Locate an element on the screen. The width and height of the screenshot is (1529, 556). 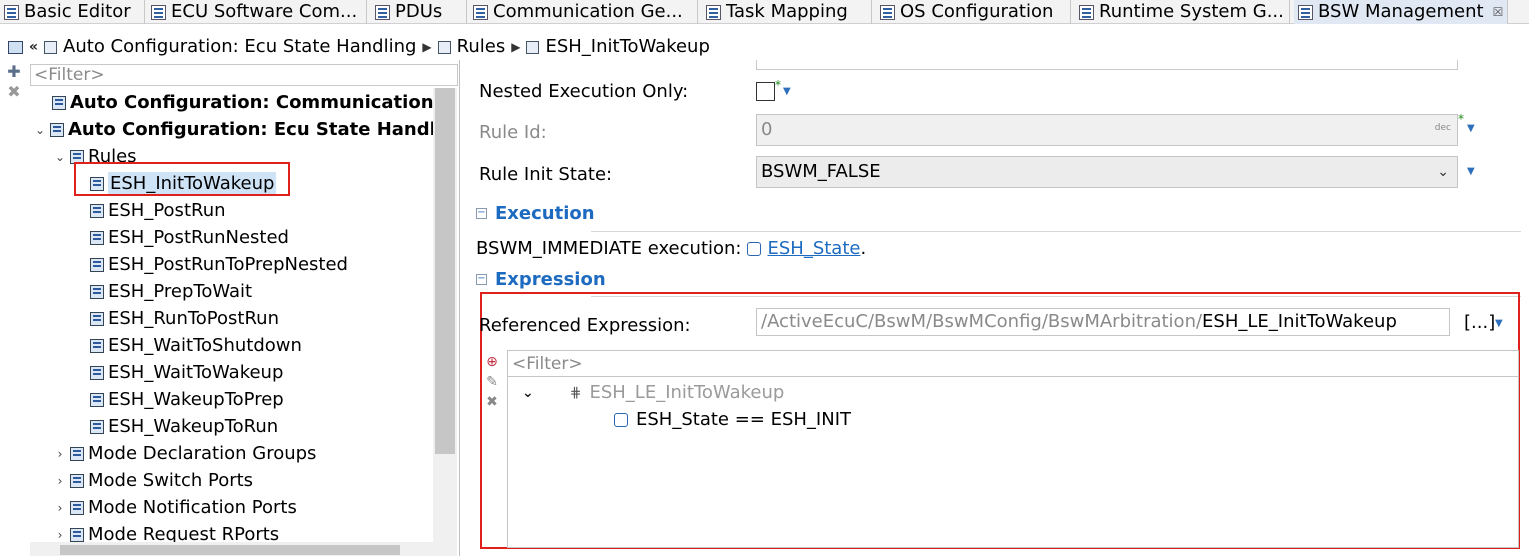
expression-tree-root: ⌄ ⋕ ESH_LE_InitToWakeup is located at coordinates (653, 392).